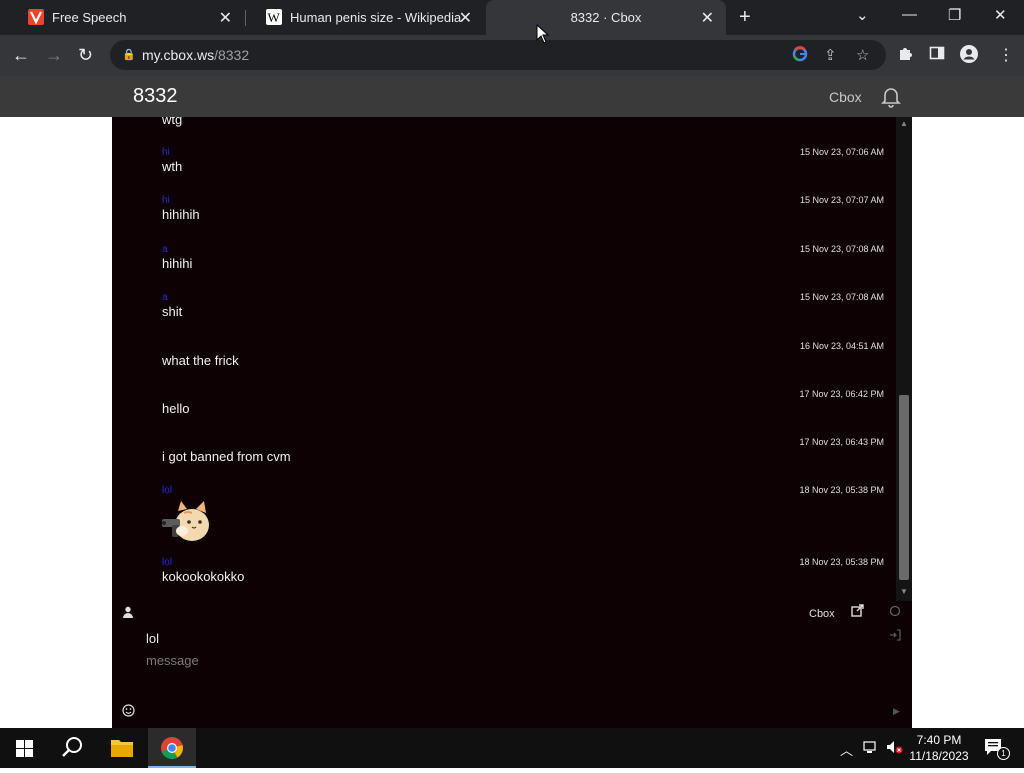  I want to click on share-icon: ⇪, so click(830, 55).